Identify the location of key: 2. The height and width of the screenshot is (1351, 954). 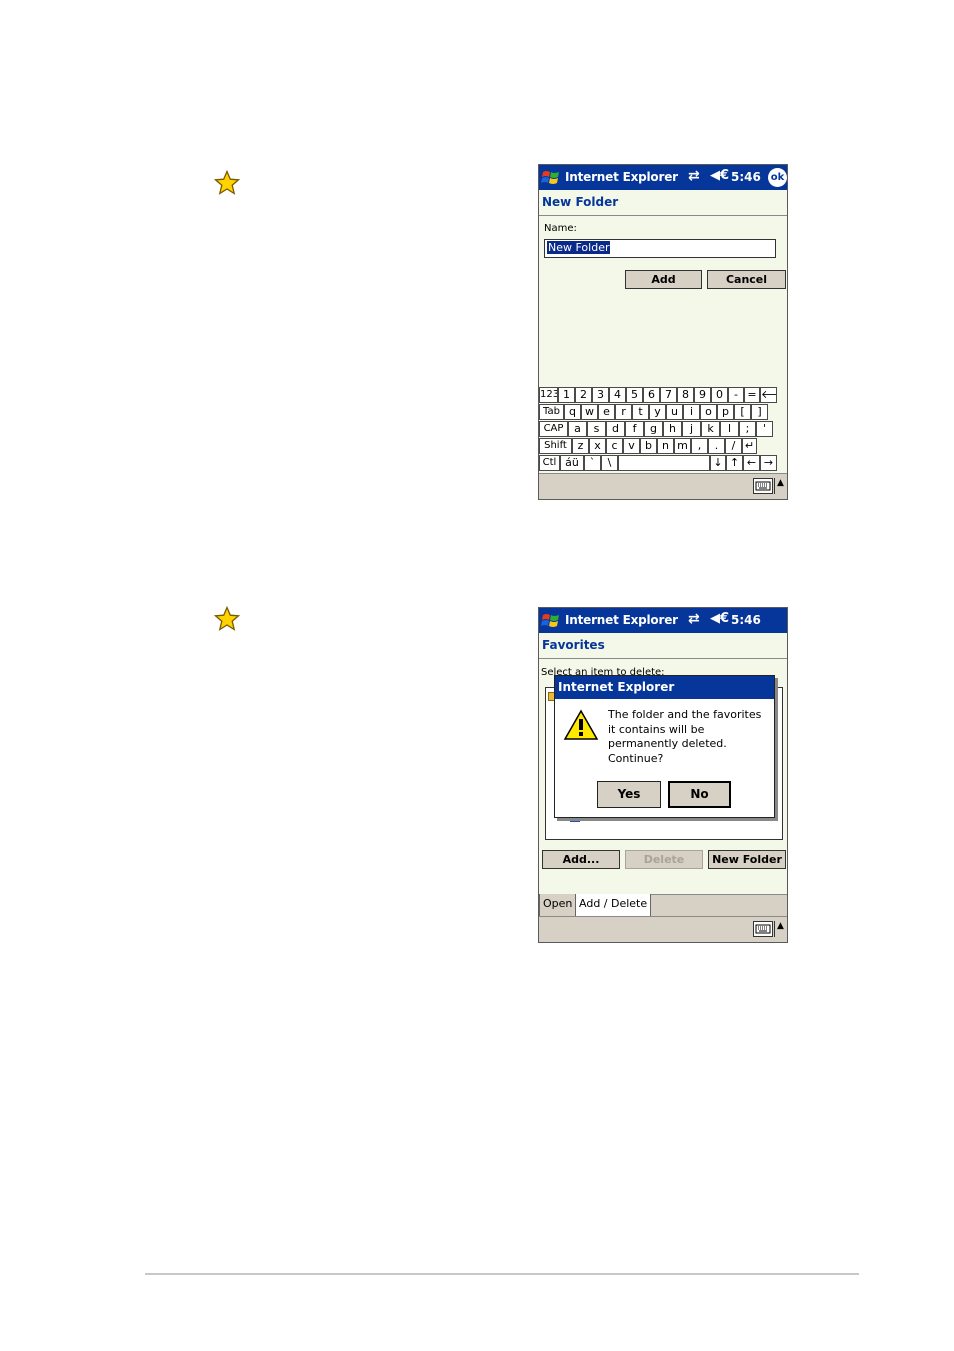
(583, 395).